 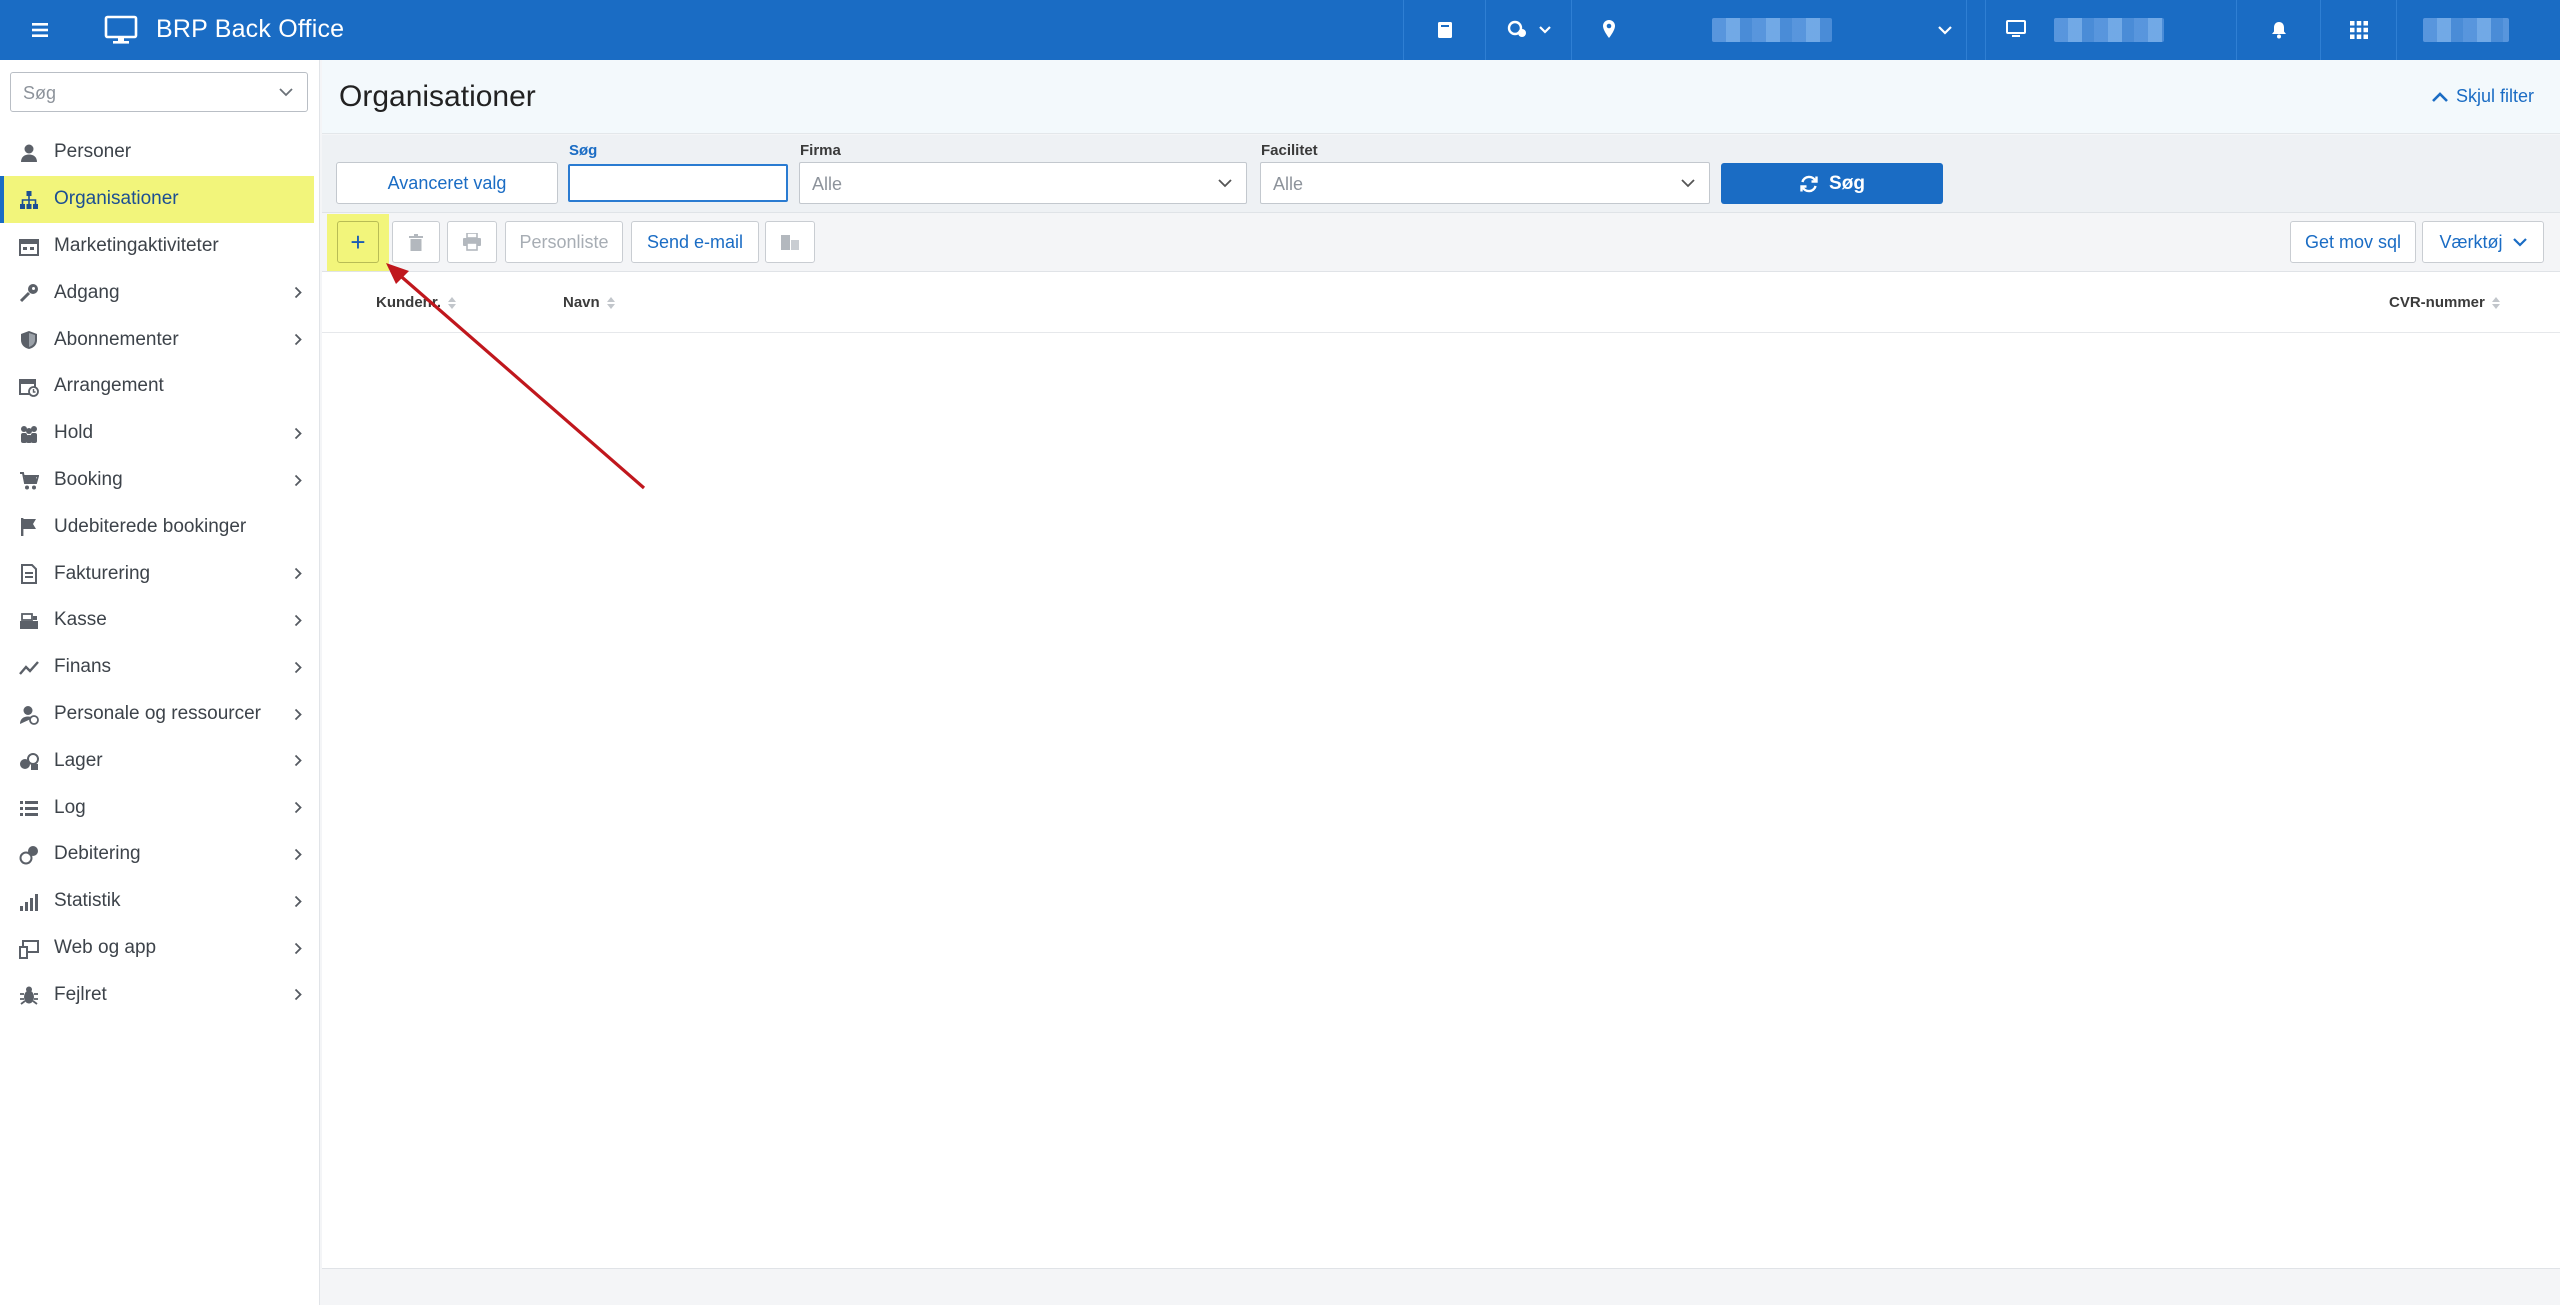 I want to click on notes-button, so click(x=1444, y=30).